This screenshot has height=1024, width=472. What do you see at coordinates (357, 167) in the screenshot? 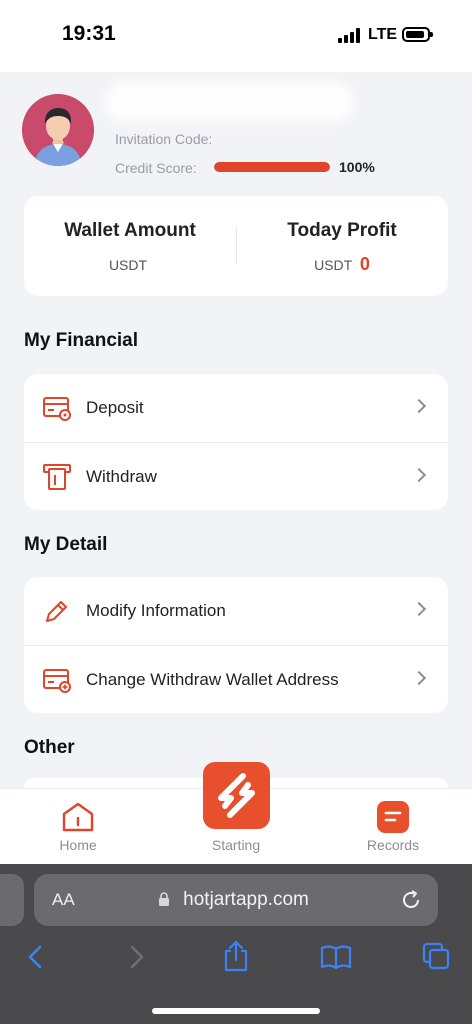
I see `credit-score-value: 100%` at bounding box center [357, 167].